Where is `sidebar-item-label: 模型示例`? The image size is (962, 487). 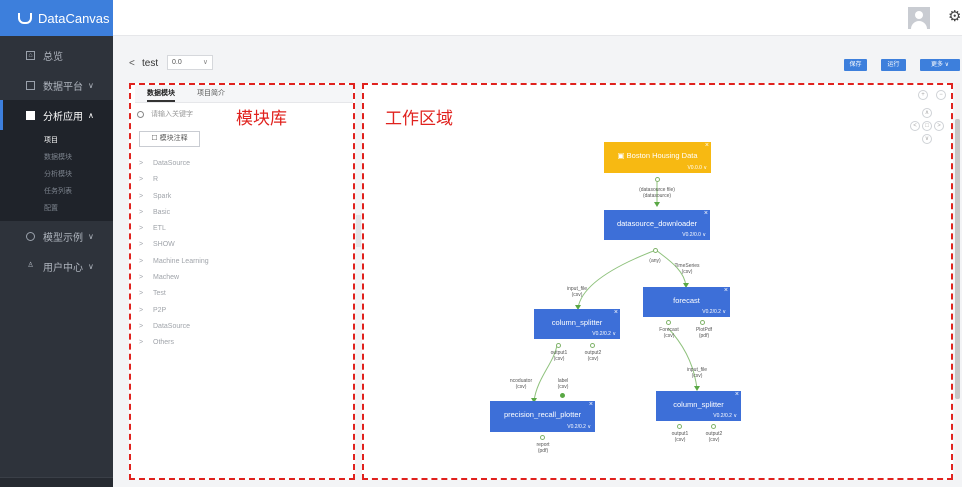 sidebar-item-label: 模型示例 is located at coordinates (63, 238).